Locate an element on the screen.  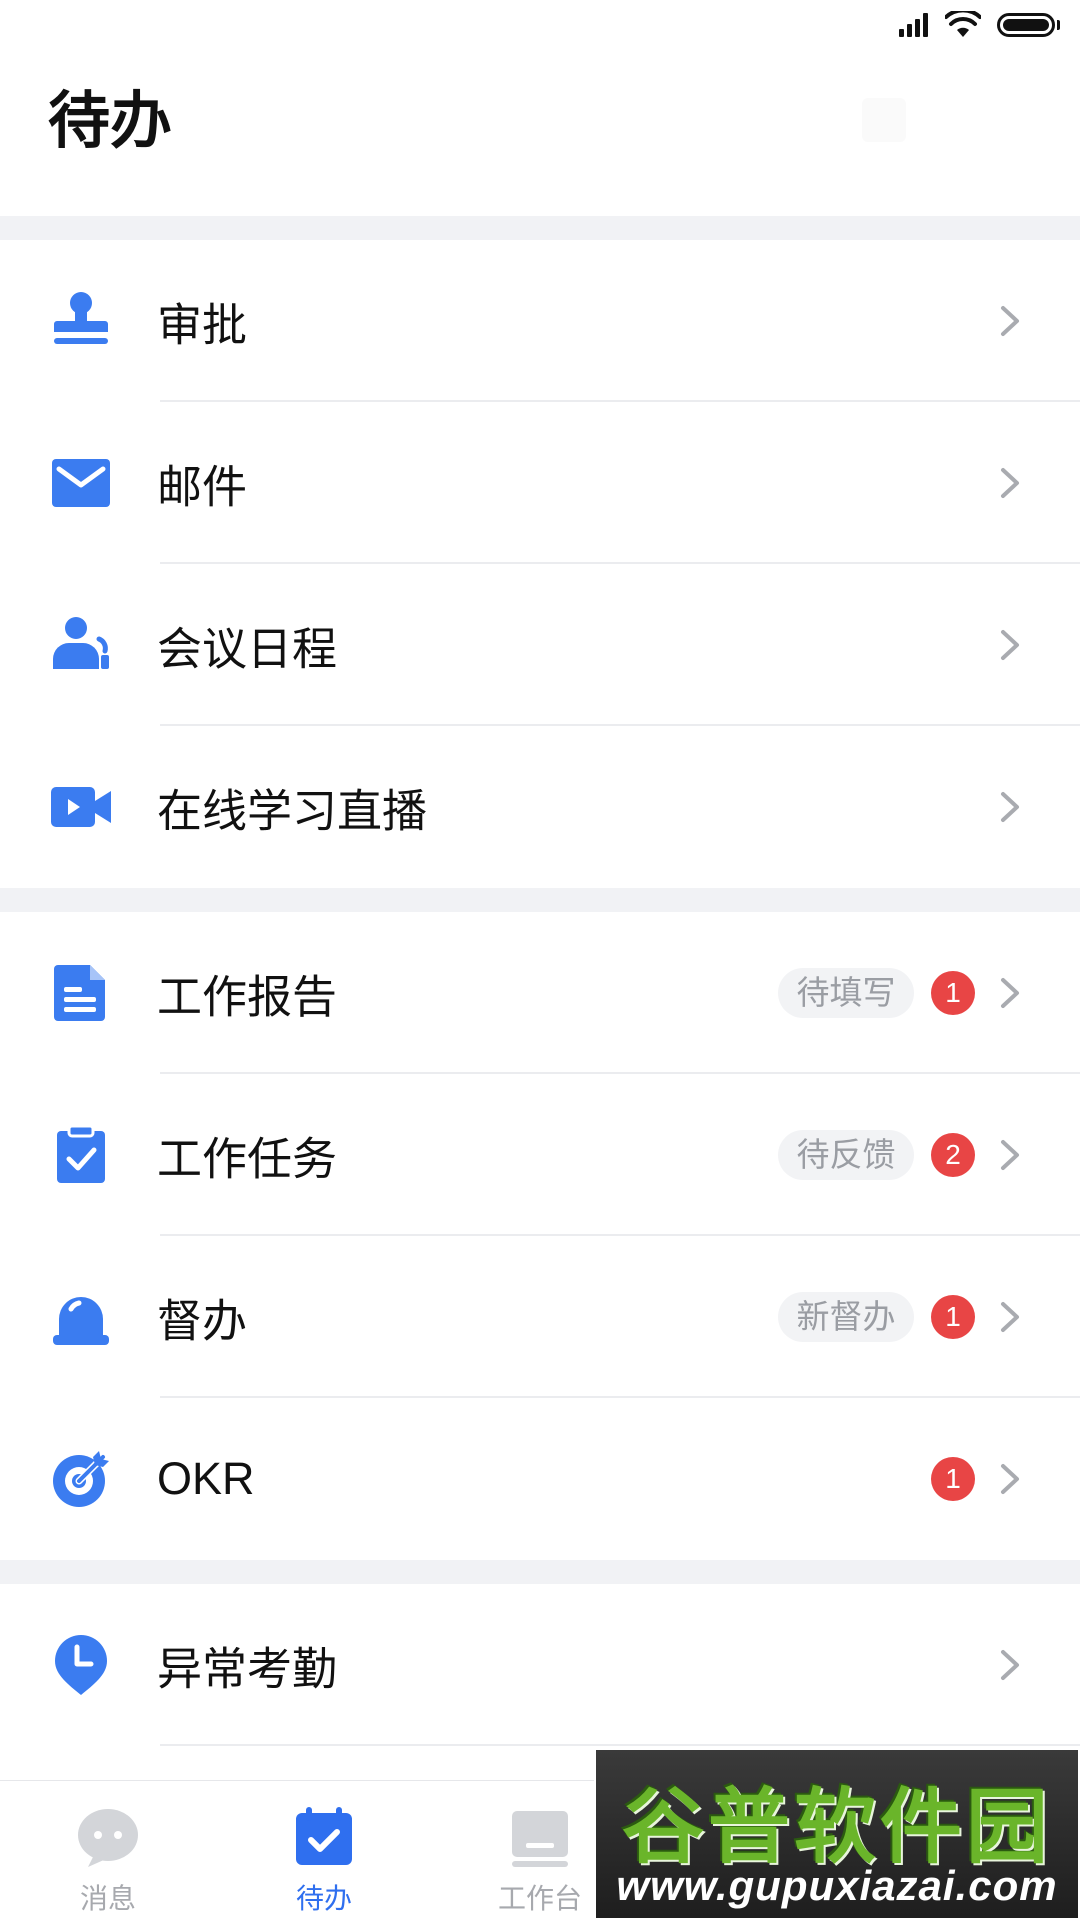
watermark-logo: 谷普软件园 www.gupuxiazai.com is located at coordinates (837, 1834).